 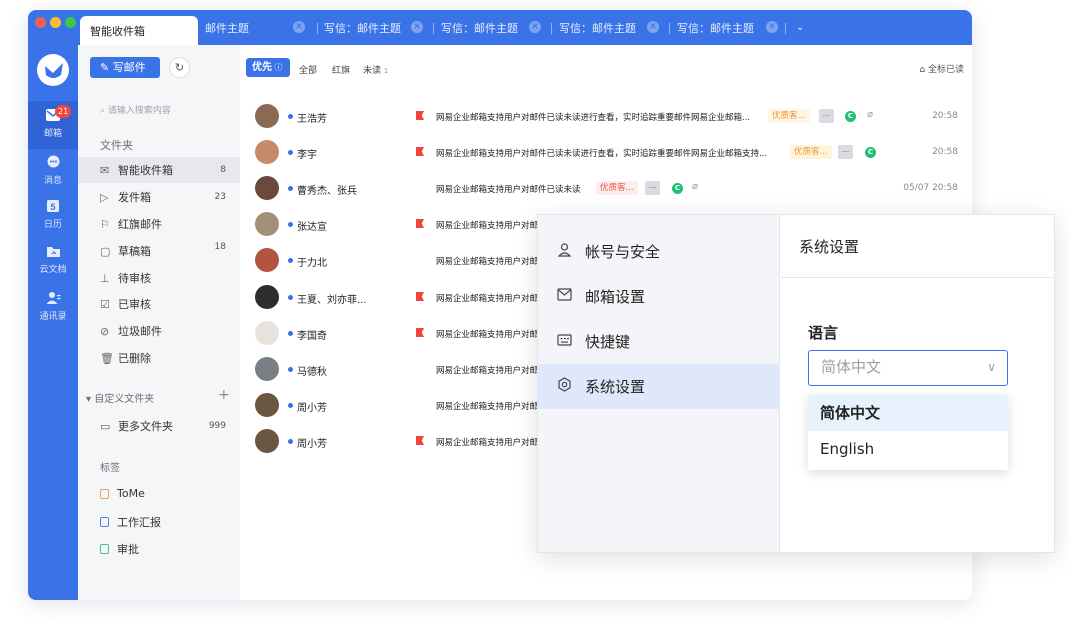 I want to click on rail-label: 通讯录, so click(x=53, y=317).